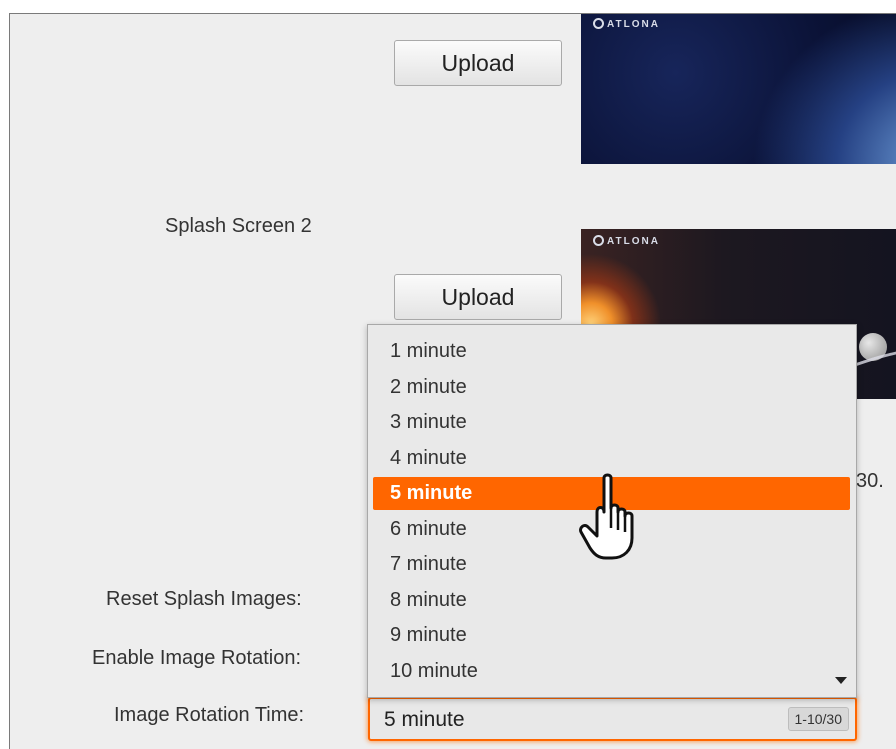 The height and width of the screenshot is (749, 896). Describe the element at coordinates (606, 516) in the screenshot. I see `hand-pointer-icon` at that location.